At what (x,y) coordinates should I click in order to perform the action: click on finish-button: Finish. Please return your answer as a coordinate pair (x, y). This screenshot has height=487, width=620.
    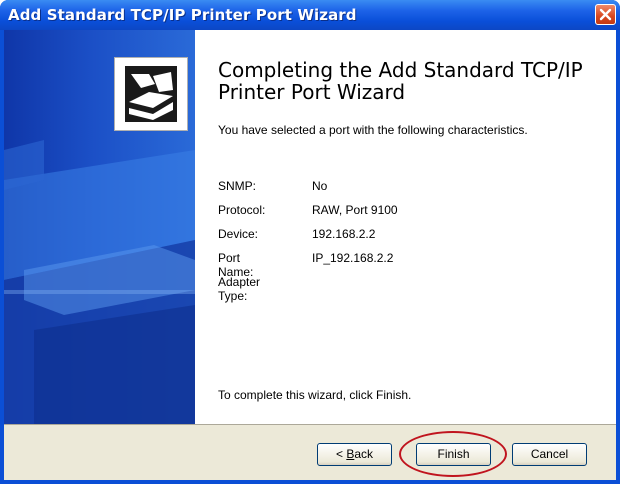
    Looking at the image, I should click on (453, 454).